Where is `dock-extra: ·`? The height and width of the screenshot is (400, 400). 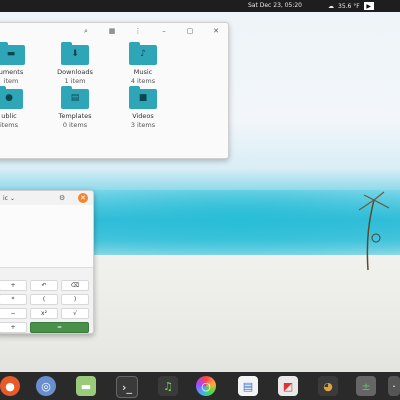 dock-extra: · is located at coordinates (394, 386).